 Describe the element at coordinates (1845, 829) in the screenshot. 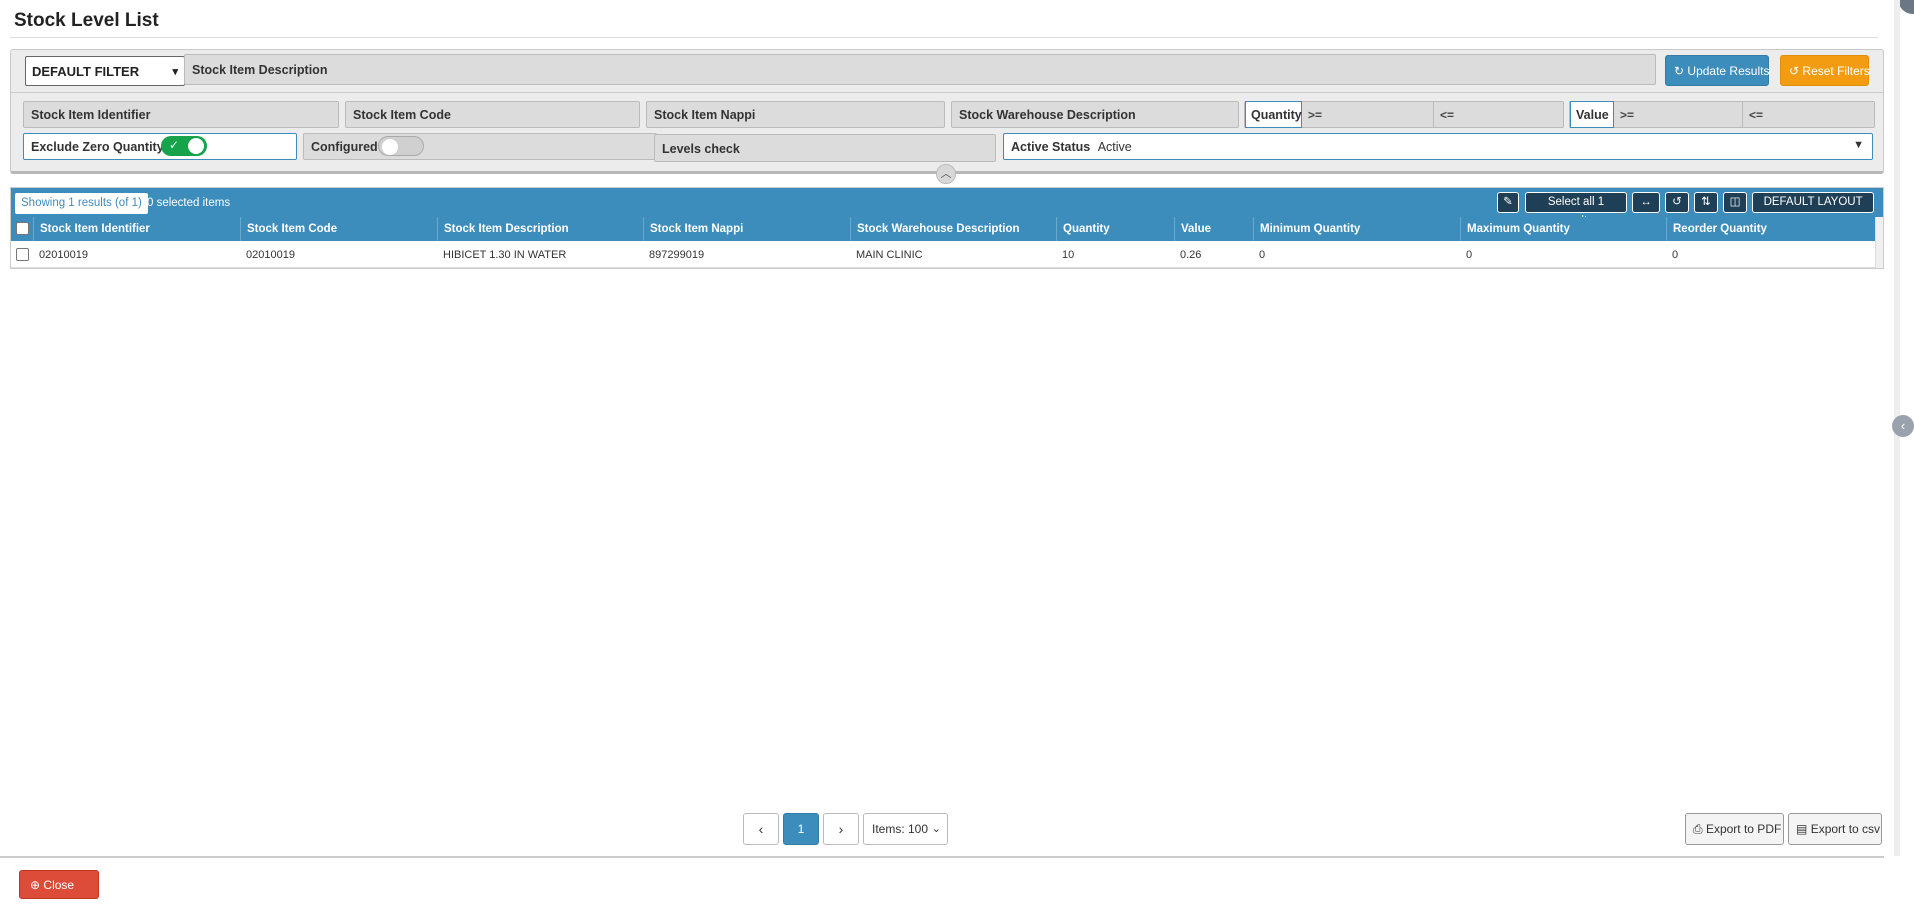

I see `export-csv-label: Export to csv` at that location.